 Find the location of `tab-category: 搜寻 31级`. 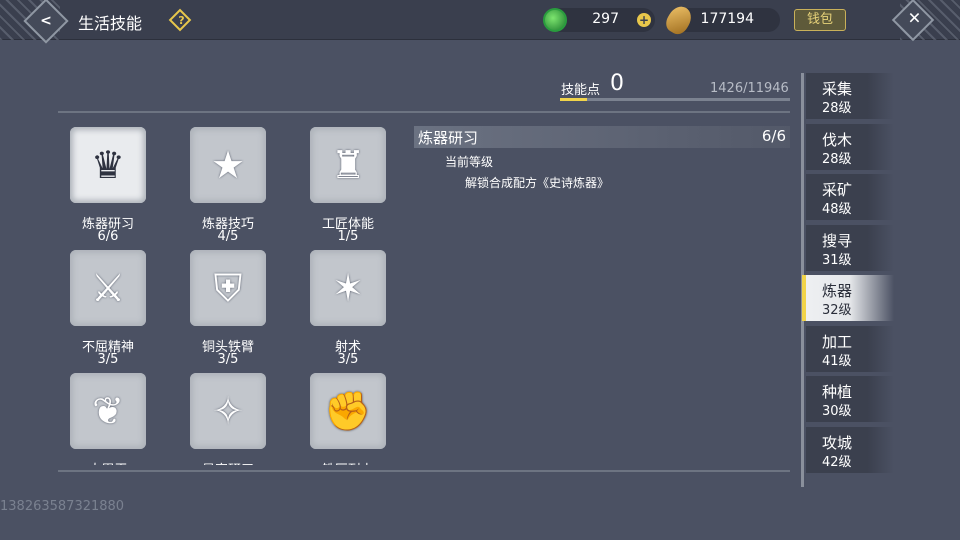

tab-category: 搜寻 31级 is located at coordinates (850, 247).